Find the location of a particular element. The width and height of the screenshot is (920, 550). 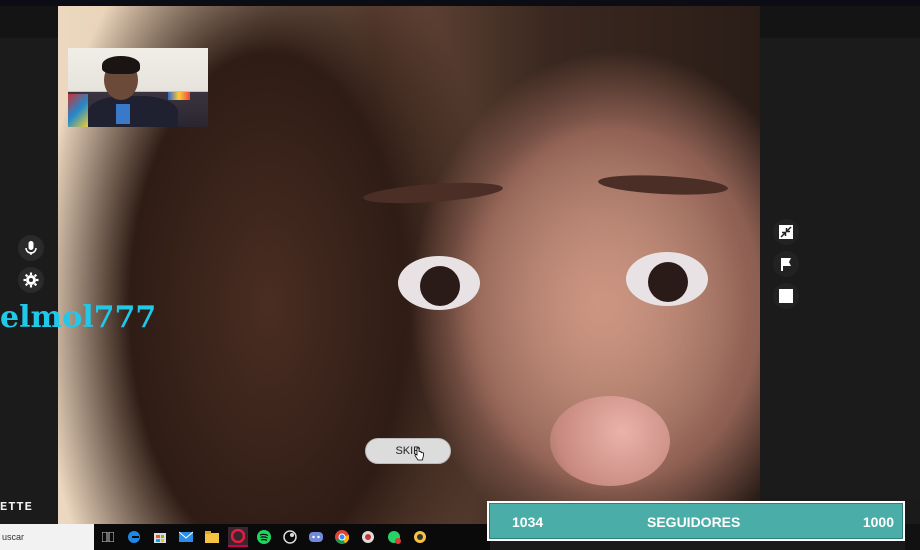

tray-strip is located at coordinates (912, 537).